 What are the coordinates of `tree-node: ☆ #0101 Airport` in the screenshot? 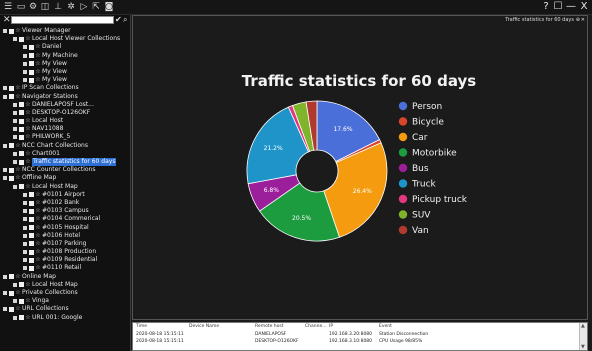 It's located at (65, 195).